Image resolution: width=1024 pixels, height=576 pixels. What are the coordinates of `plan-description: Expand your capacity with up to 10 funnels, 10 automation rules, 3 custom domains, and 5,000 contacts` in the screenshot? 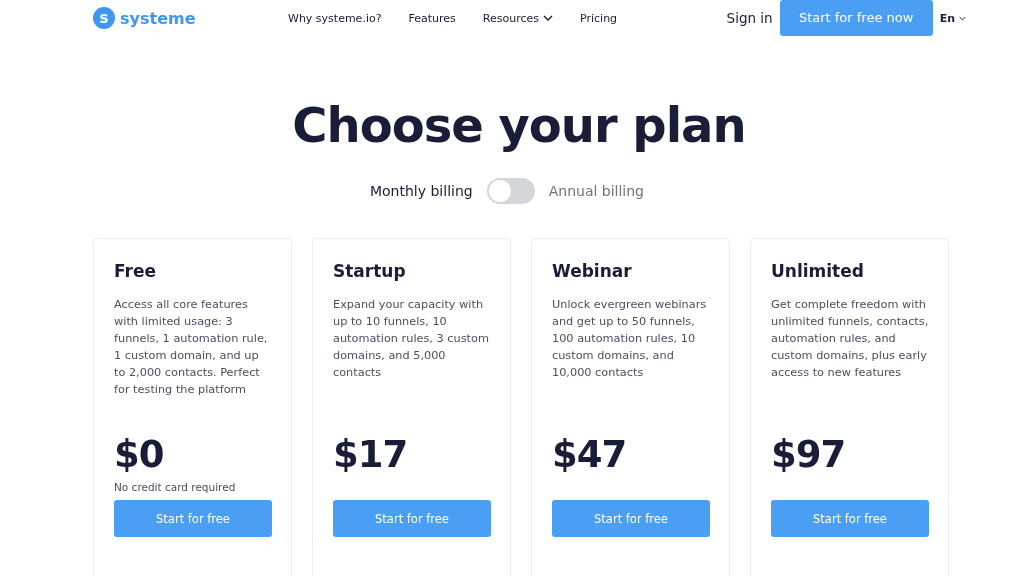 It's located at (411, 339).